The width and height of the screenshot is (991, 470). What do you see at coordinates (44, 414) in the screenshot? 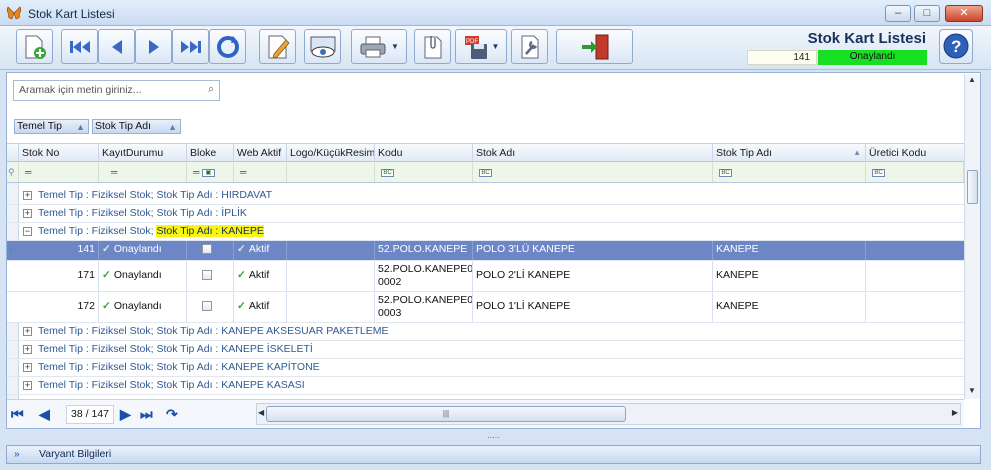
I see `nav-previous-icon: ◀` at bounding box center [44, 414].